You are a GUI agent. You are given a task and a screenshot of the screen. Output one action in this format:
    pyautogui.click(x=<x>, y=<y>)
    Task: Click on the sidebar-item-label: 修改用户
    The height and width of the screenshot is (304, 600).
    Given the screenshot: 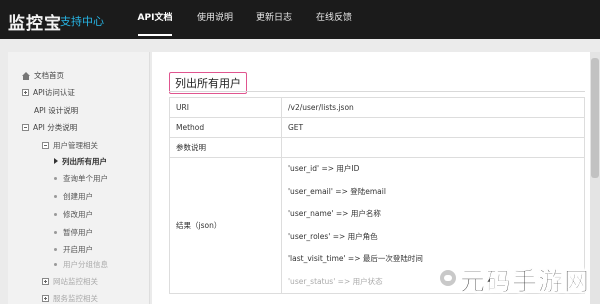 What is the action you would take?
    pyautogui.click(x=78, y=214)
    